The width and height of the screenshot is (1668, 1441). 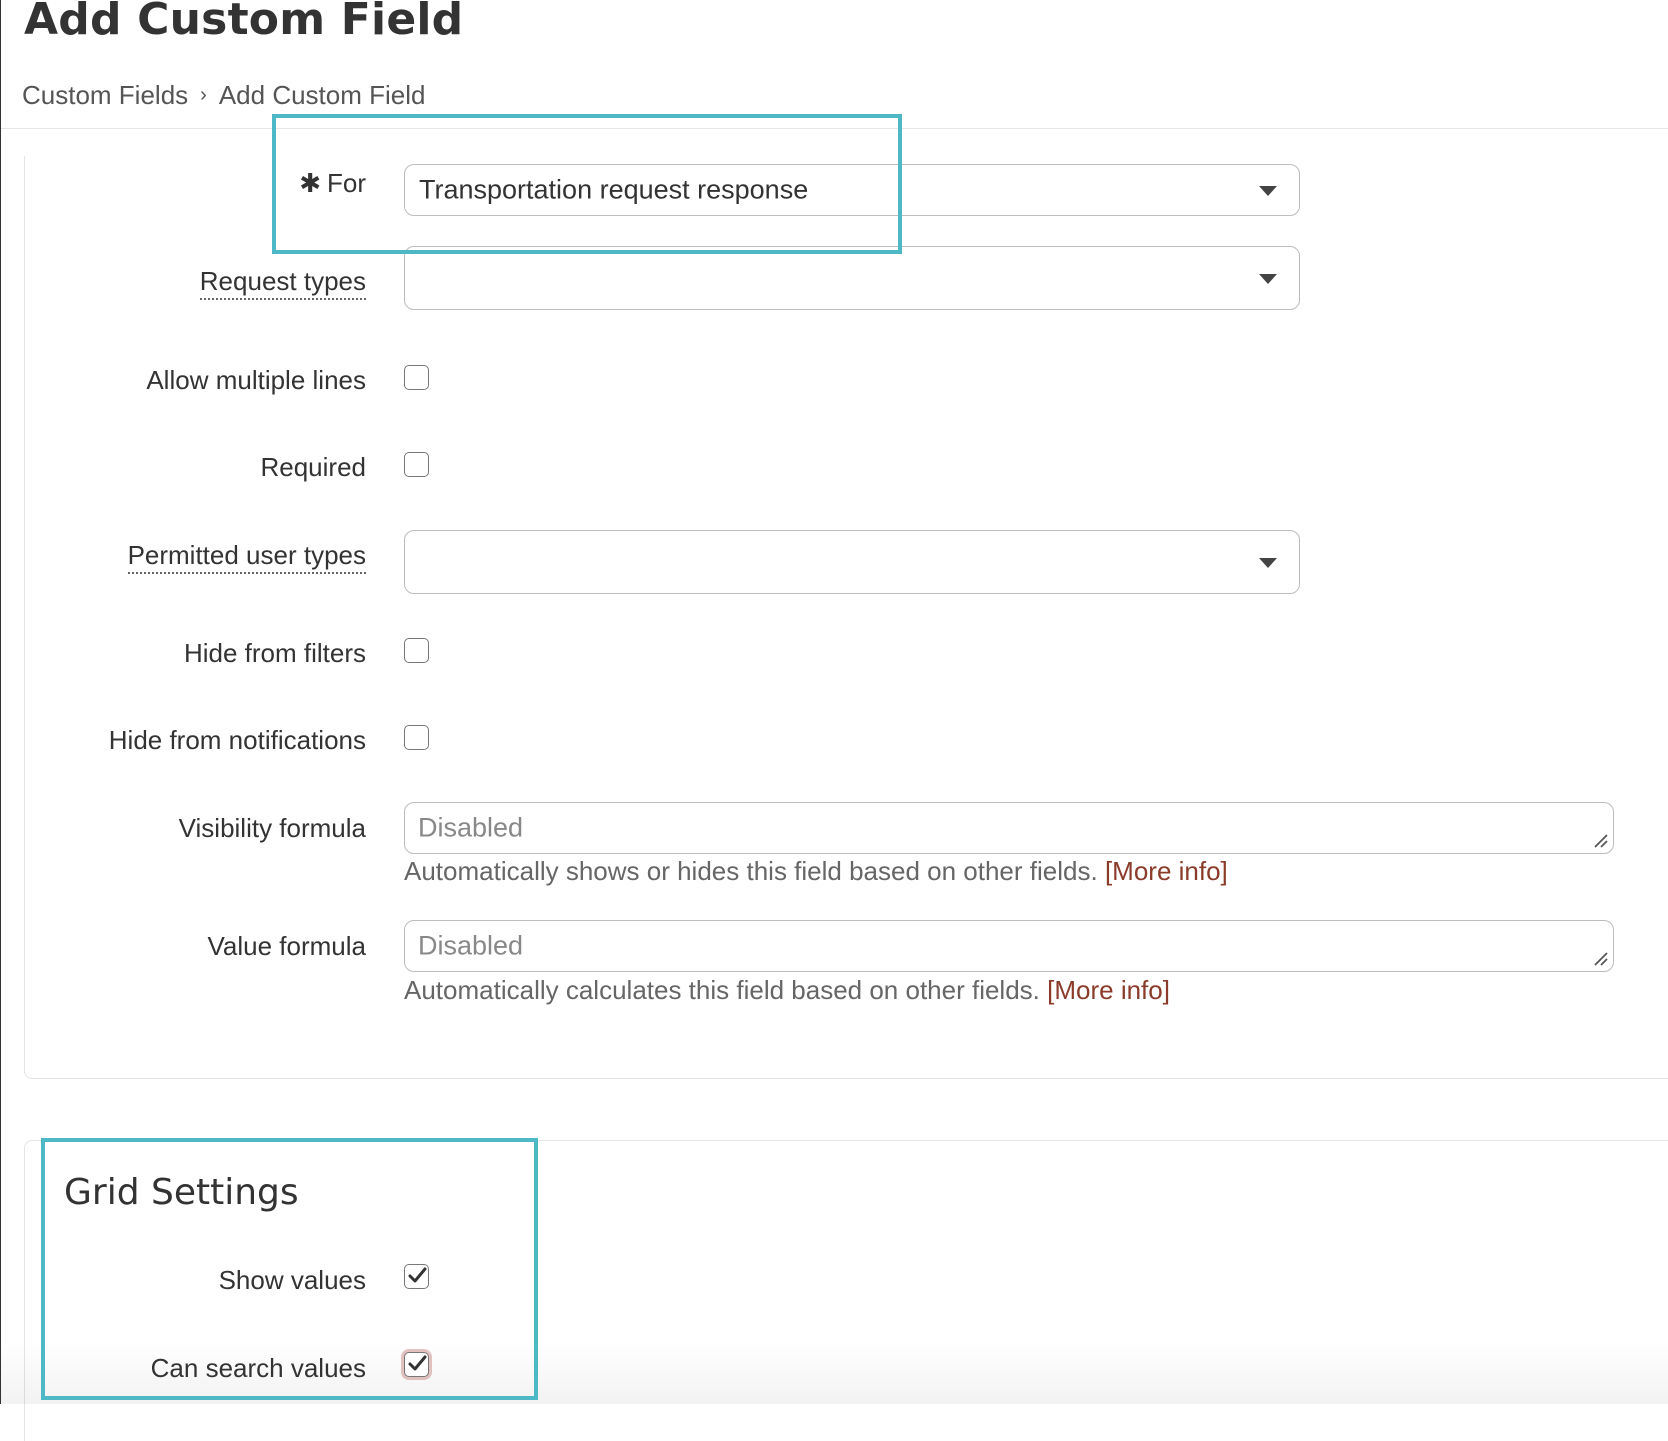 What do you see at coordinates (244, 22) in the screenshot?
I see `page-title: Add Custom Field` at bounding box center [244, 22].